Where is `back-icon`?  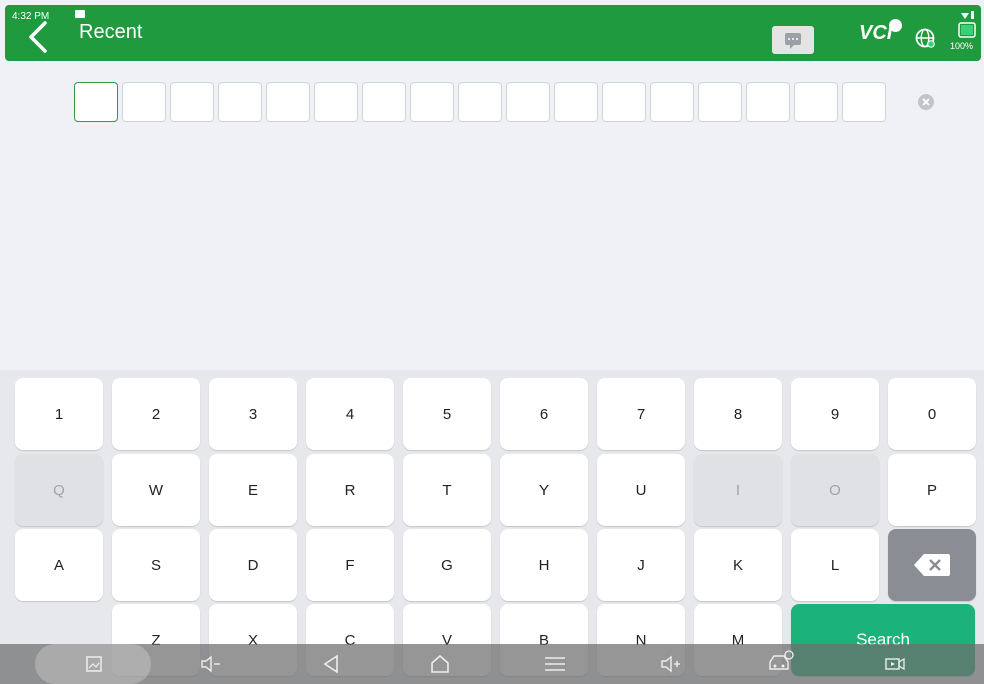
back-icon is located at coordinates (39, 37).